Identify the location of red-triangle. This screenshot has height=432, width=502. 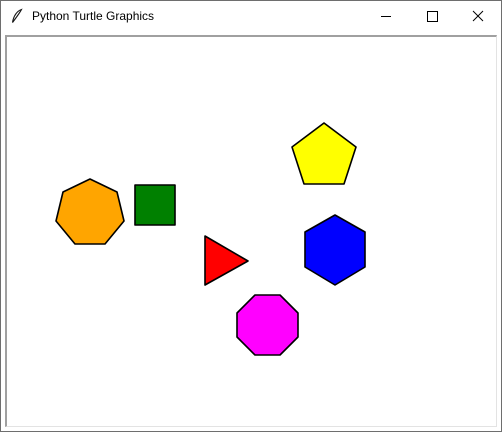
(226, 260).